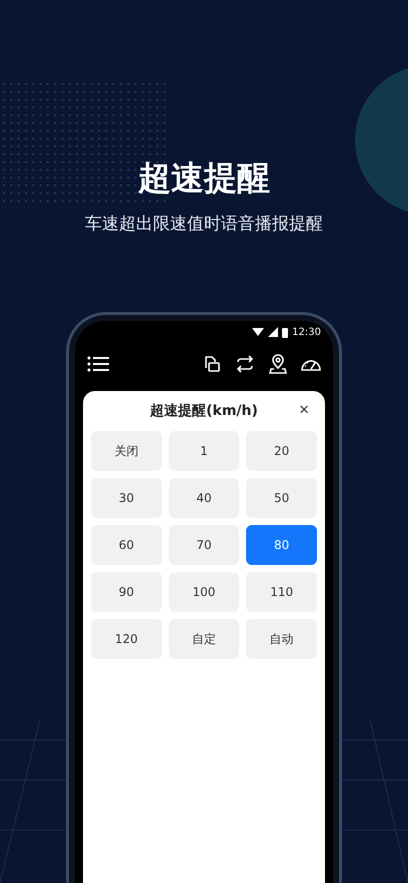 Image resolution: width=408 pixels, height=883 pixels. I want to click on subtitle: 车速超出限速值时语音播报提醒, so click(204, 224).